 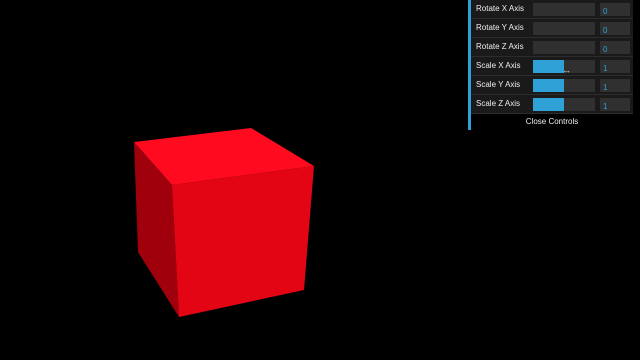 What do you see at coordinates (552, 122) in the screenshot?
I see `close-controls-button: Close Controls` at bounding box center [552, 122].